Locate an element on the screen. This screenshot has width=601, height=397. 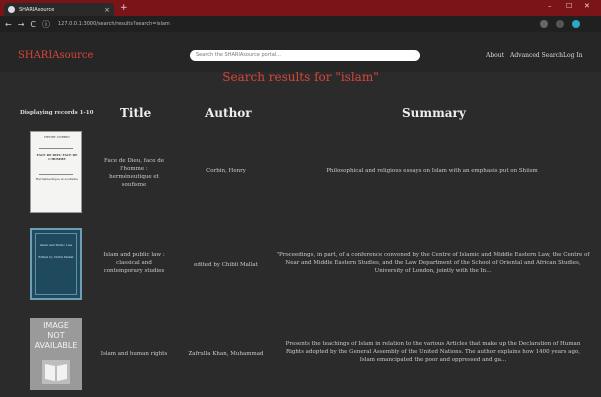
cover-title: Islam and Public Law is located at coordinates (56, 245).